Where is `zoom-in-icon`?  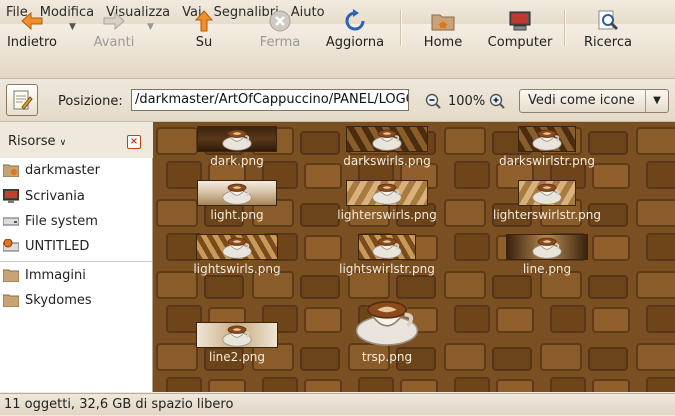
zoom-in-icon is located at coordinates (497, 101).